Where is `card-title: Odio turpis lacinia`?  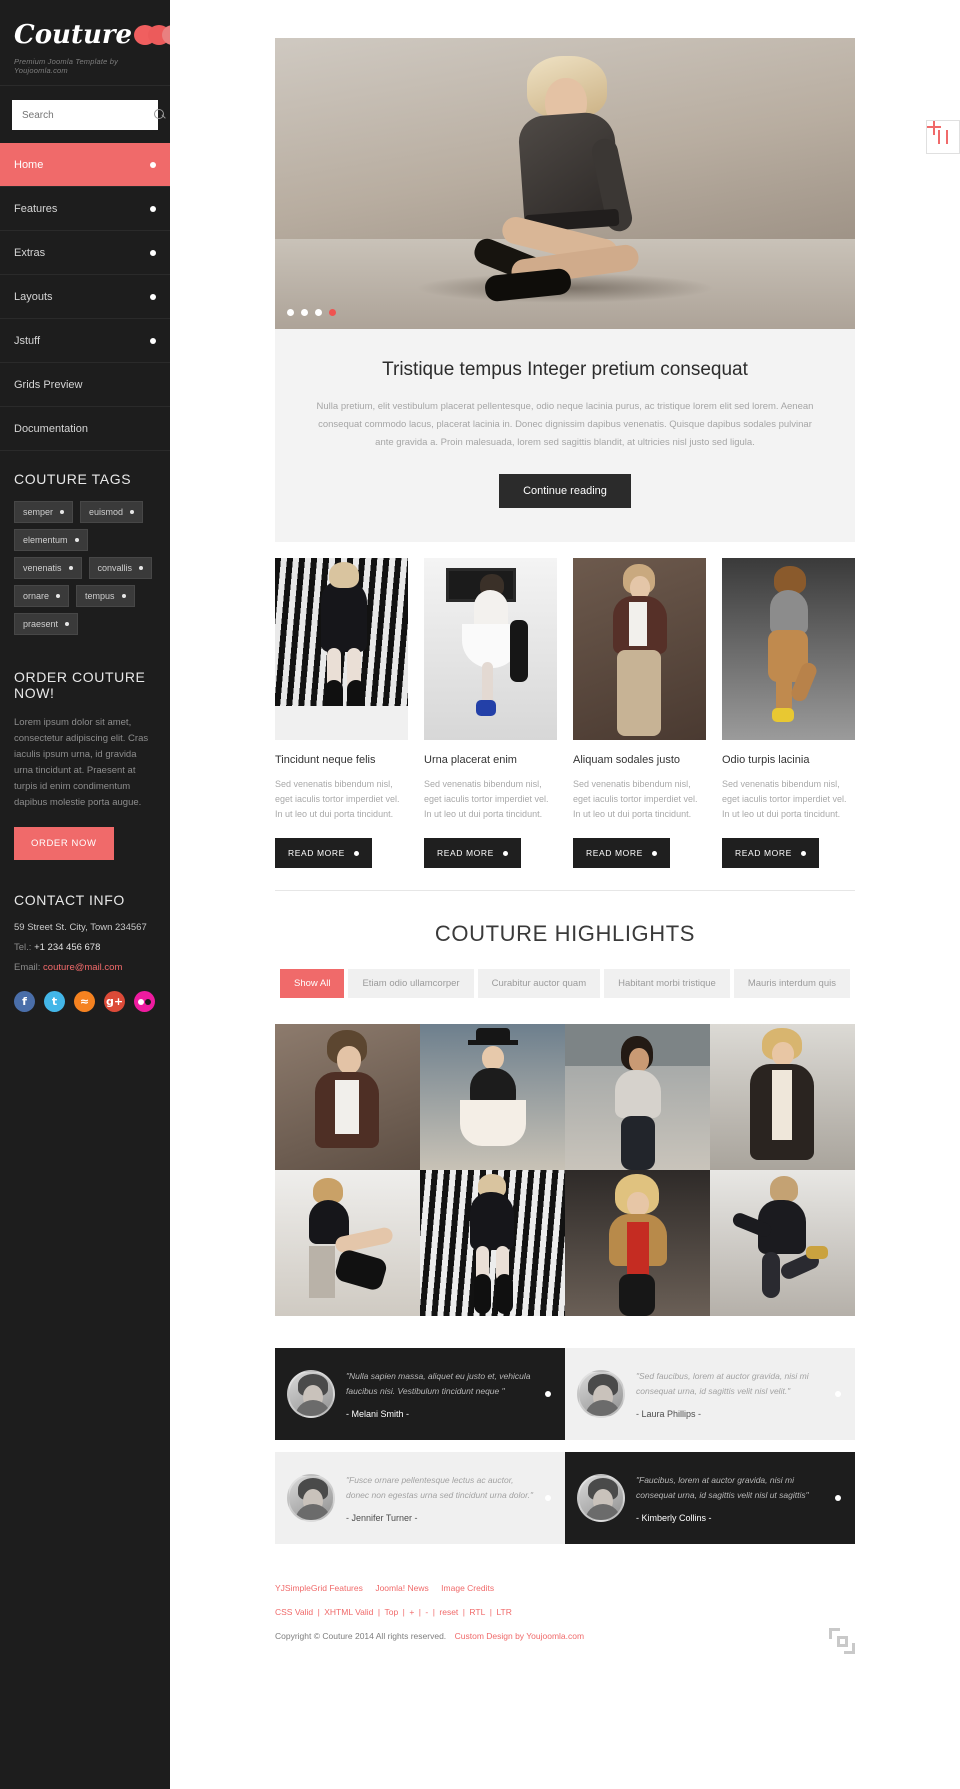 card-title: Odio turpis lacinia is located at coordinates (788, 760).